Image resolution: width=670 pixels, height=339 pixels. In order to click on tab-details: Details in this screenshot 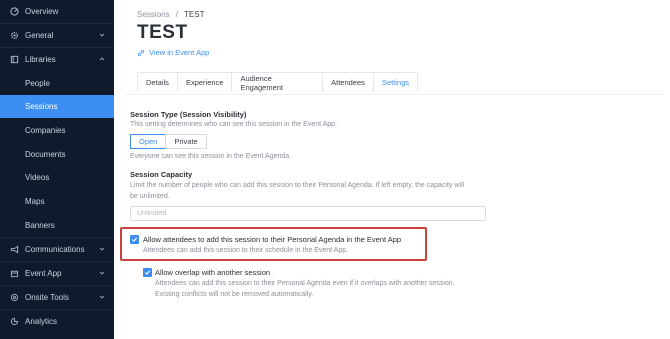, I will do `click(157, 82)`.